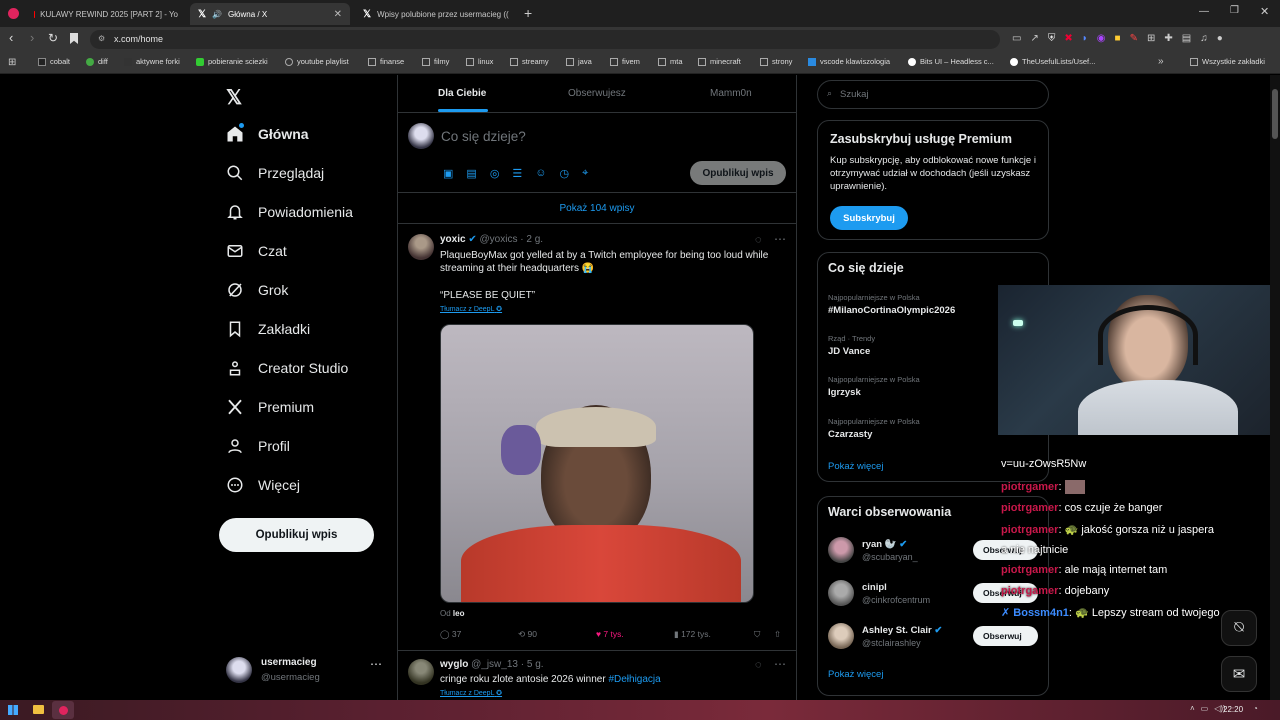 The height and width of the screenshot is (720, 1280). What do you see at coordinates (53, 38) in the screenshot?
I see `reload-icon: ↻` at bounding box center [53, 38].